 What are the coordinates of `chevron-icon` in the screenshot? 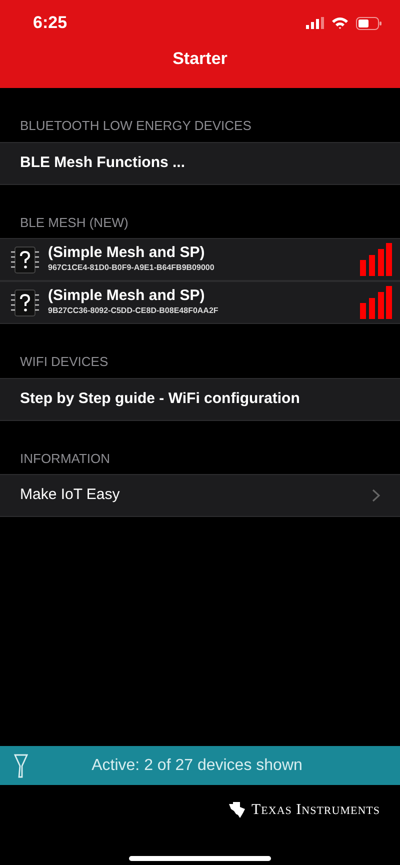 It's located at (376, 495).